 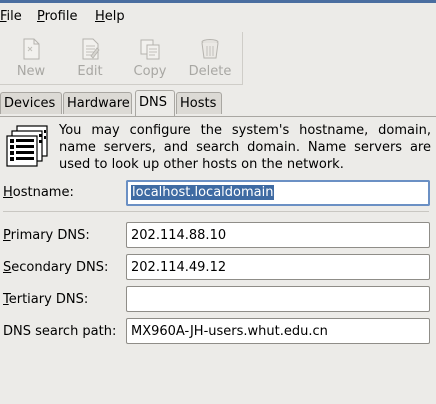 What do you see at coordinates (278, 235) in the screenshot?
I see `primary-dns-field` at bounding box center [278, 235].